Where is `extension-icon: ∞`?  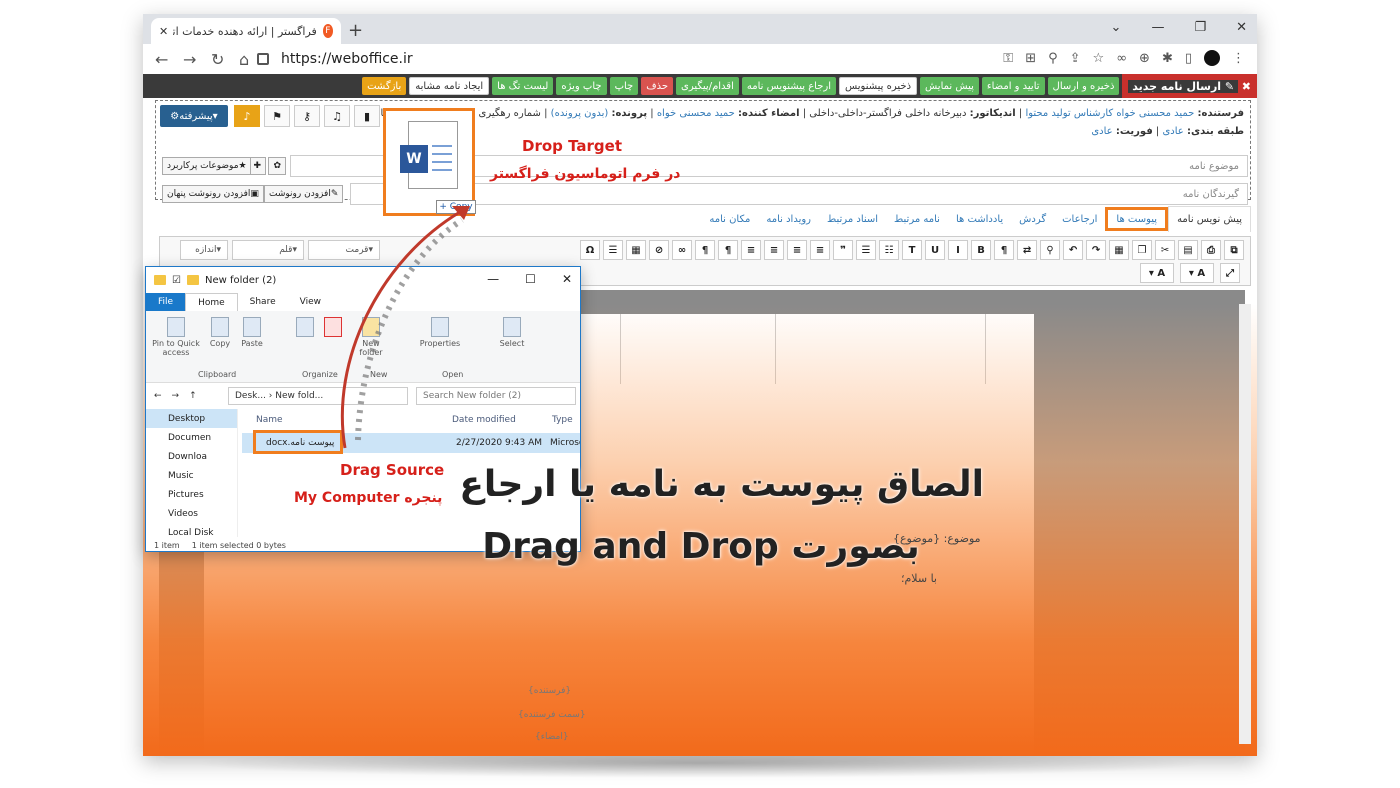
extension-icon: ∞ is located at coordinates (1121, 58).